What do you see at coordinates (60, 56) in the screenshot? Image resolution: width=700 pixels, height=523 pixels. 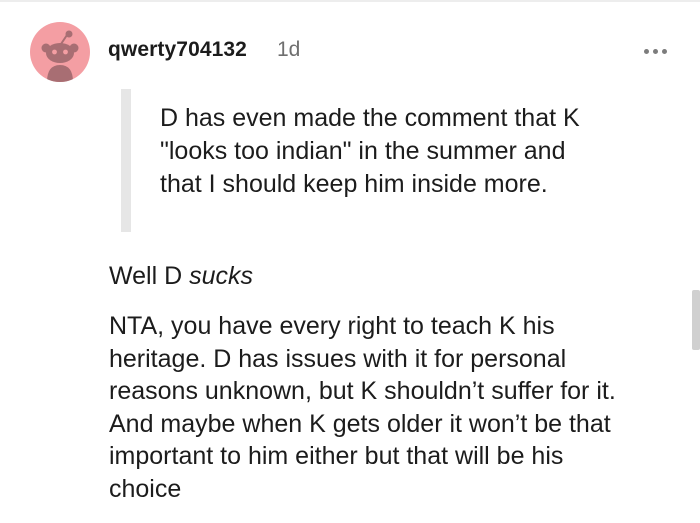 I see `reddit-snoo-icon` at bounding box center [60, 56].